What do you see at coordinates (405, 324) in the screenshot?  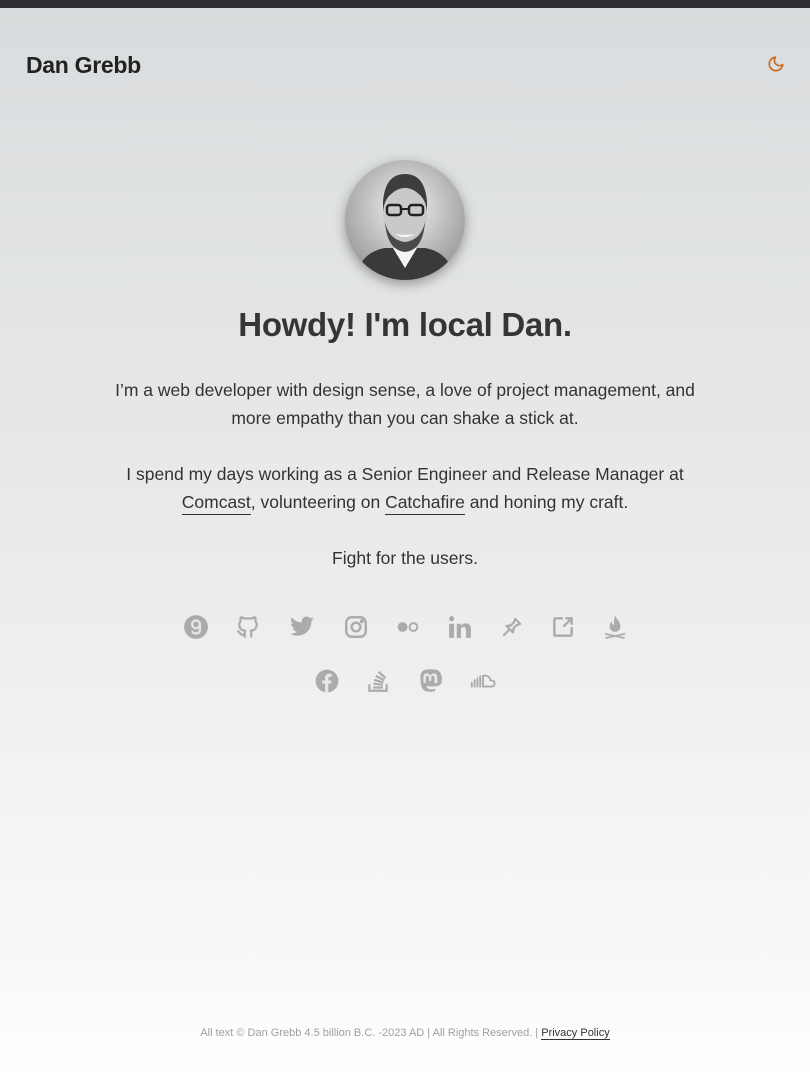 I see `page-title: Howdy! I'm local Dan.` at bounding box center [405, 324].